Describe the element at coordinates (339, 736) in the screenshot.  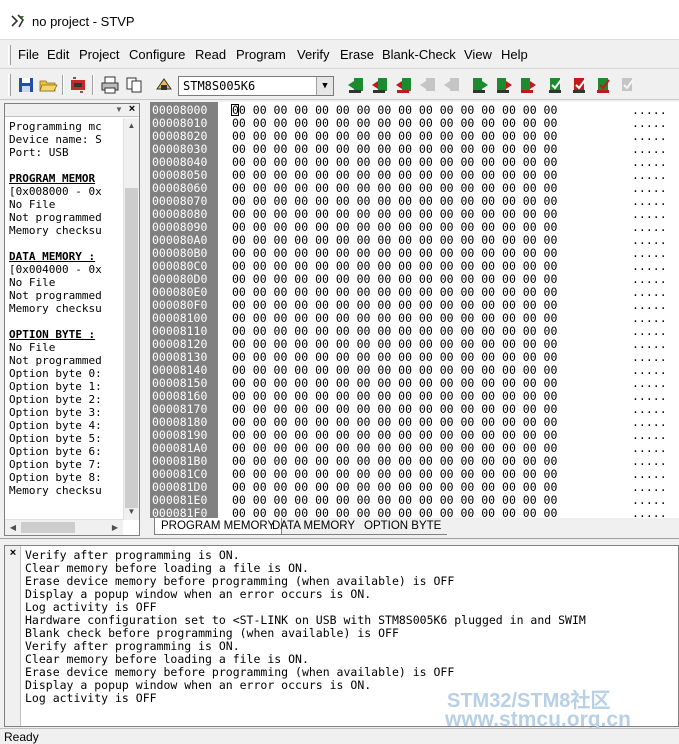
I see `status-bar: Ready` at that location.